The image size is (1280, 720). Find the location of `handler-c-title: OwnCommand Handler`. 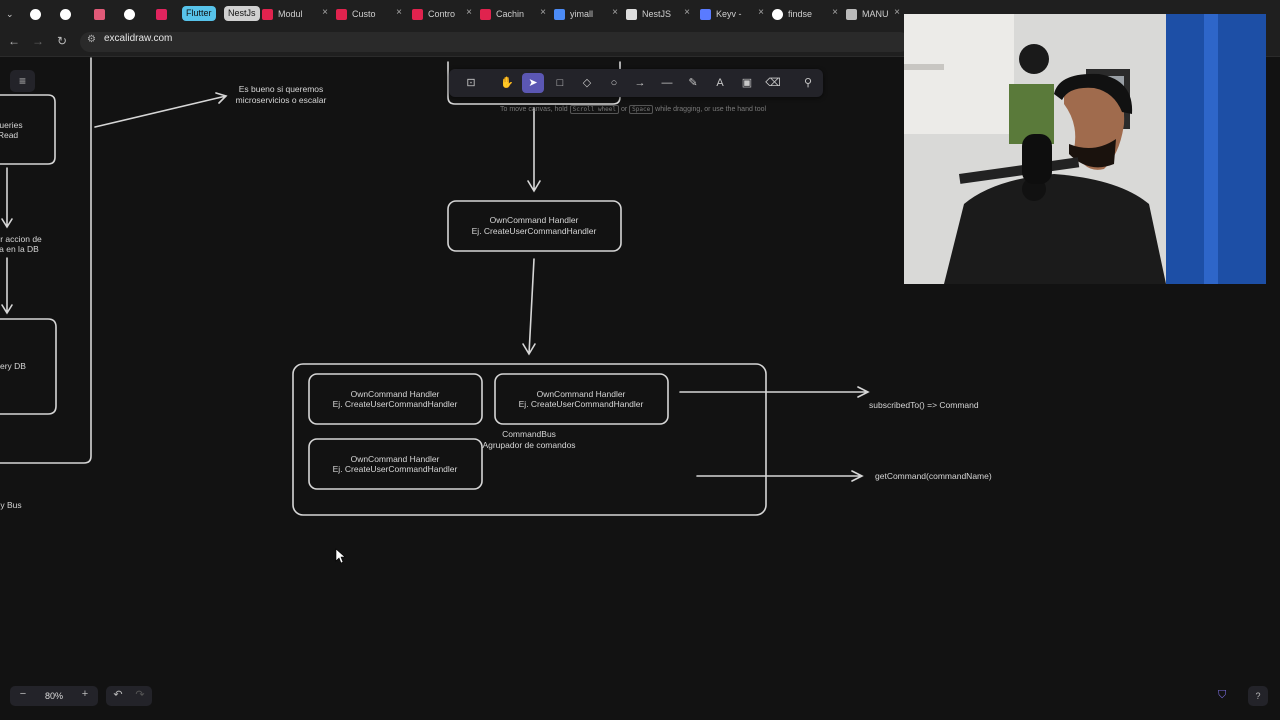

handler-c-title: OwnCommand Handler is located at coordinates (395, 459).